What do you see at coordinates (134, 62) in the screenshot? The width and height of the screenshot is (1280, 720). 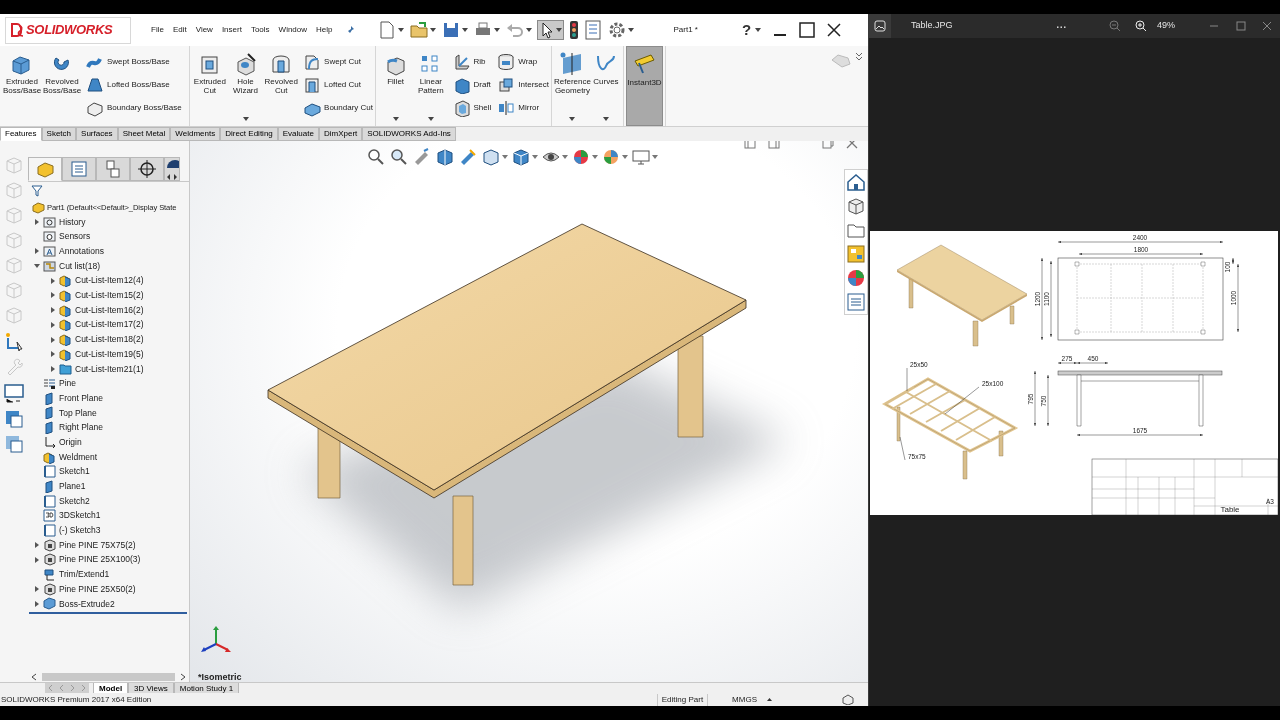 I see `command-button: Swept Boss/Base` at bounding box center [134, 62].